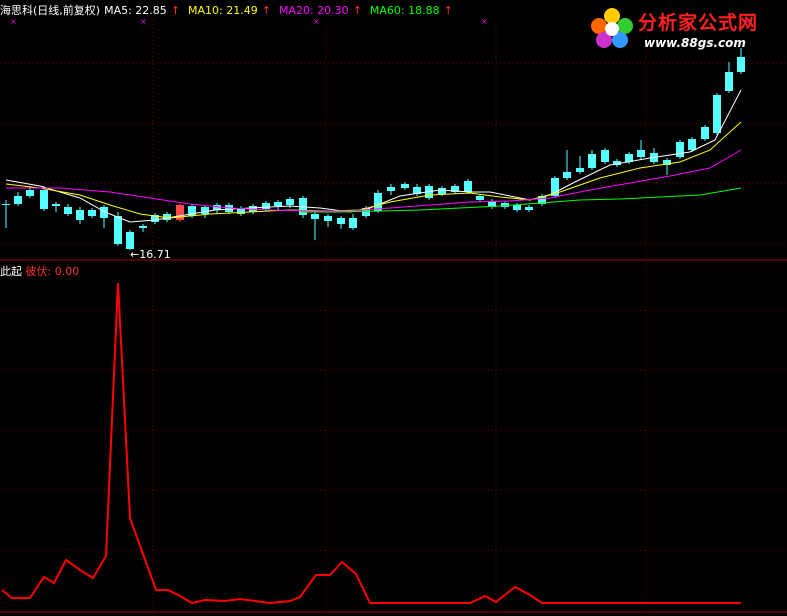 The height and width of the screenshot is (616, 787). What do you see at coordinates (50, 10) in the screenshot?
I see `stock-title: 海思科(日线,前复权)` at bounding box center [50, 10].